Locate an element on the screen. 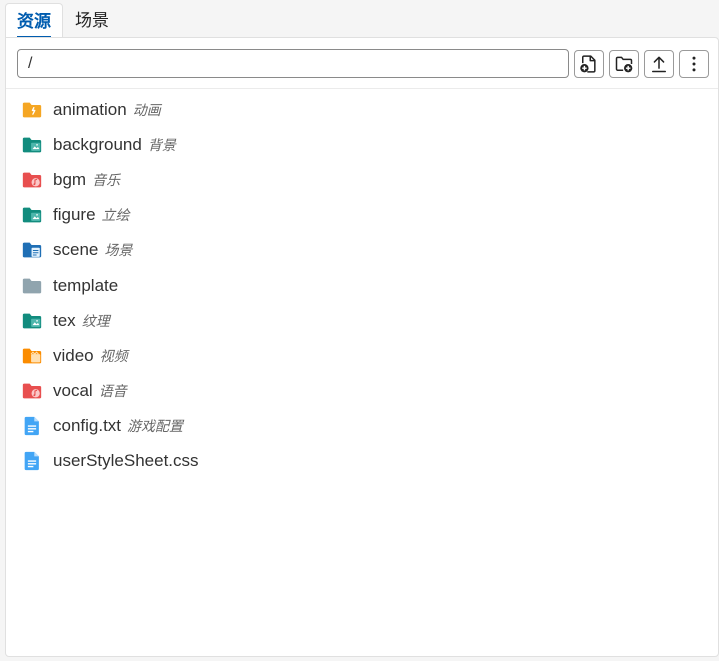 This screenshot has height=661, width=719. file-description: 动画 is located at coordinates (146, 110).